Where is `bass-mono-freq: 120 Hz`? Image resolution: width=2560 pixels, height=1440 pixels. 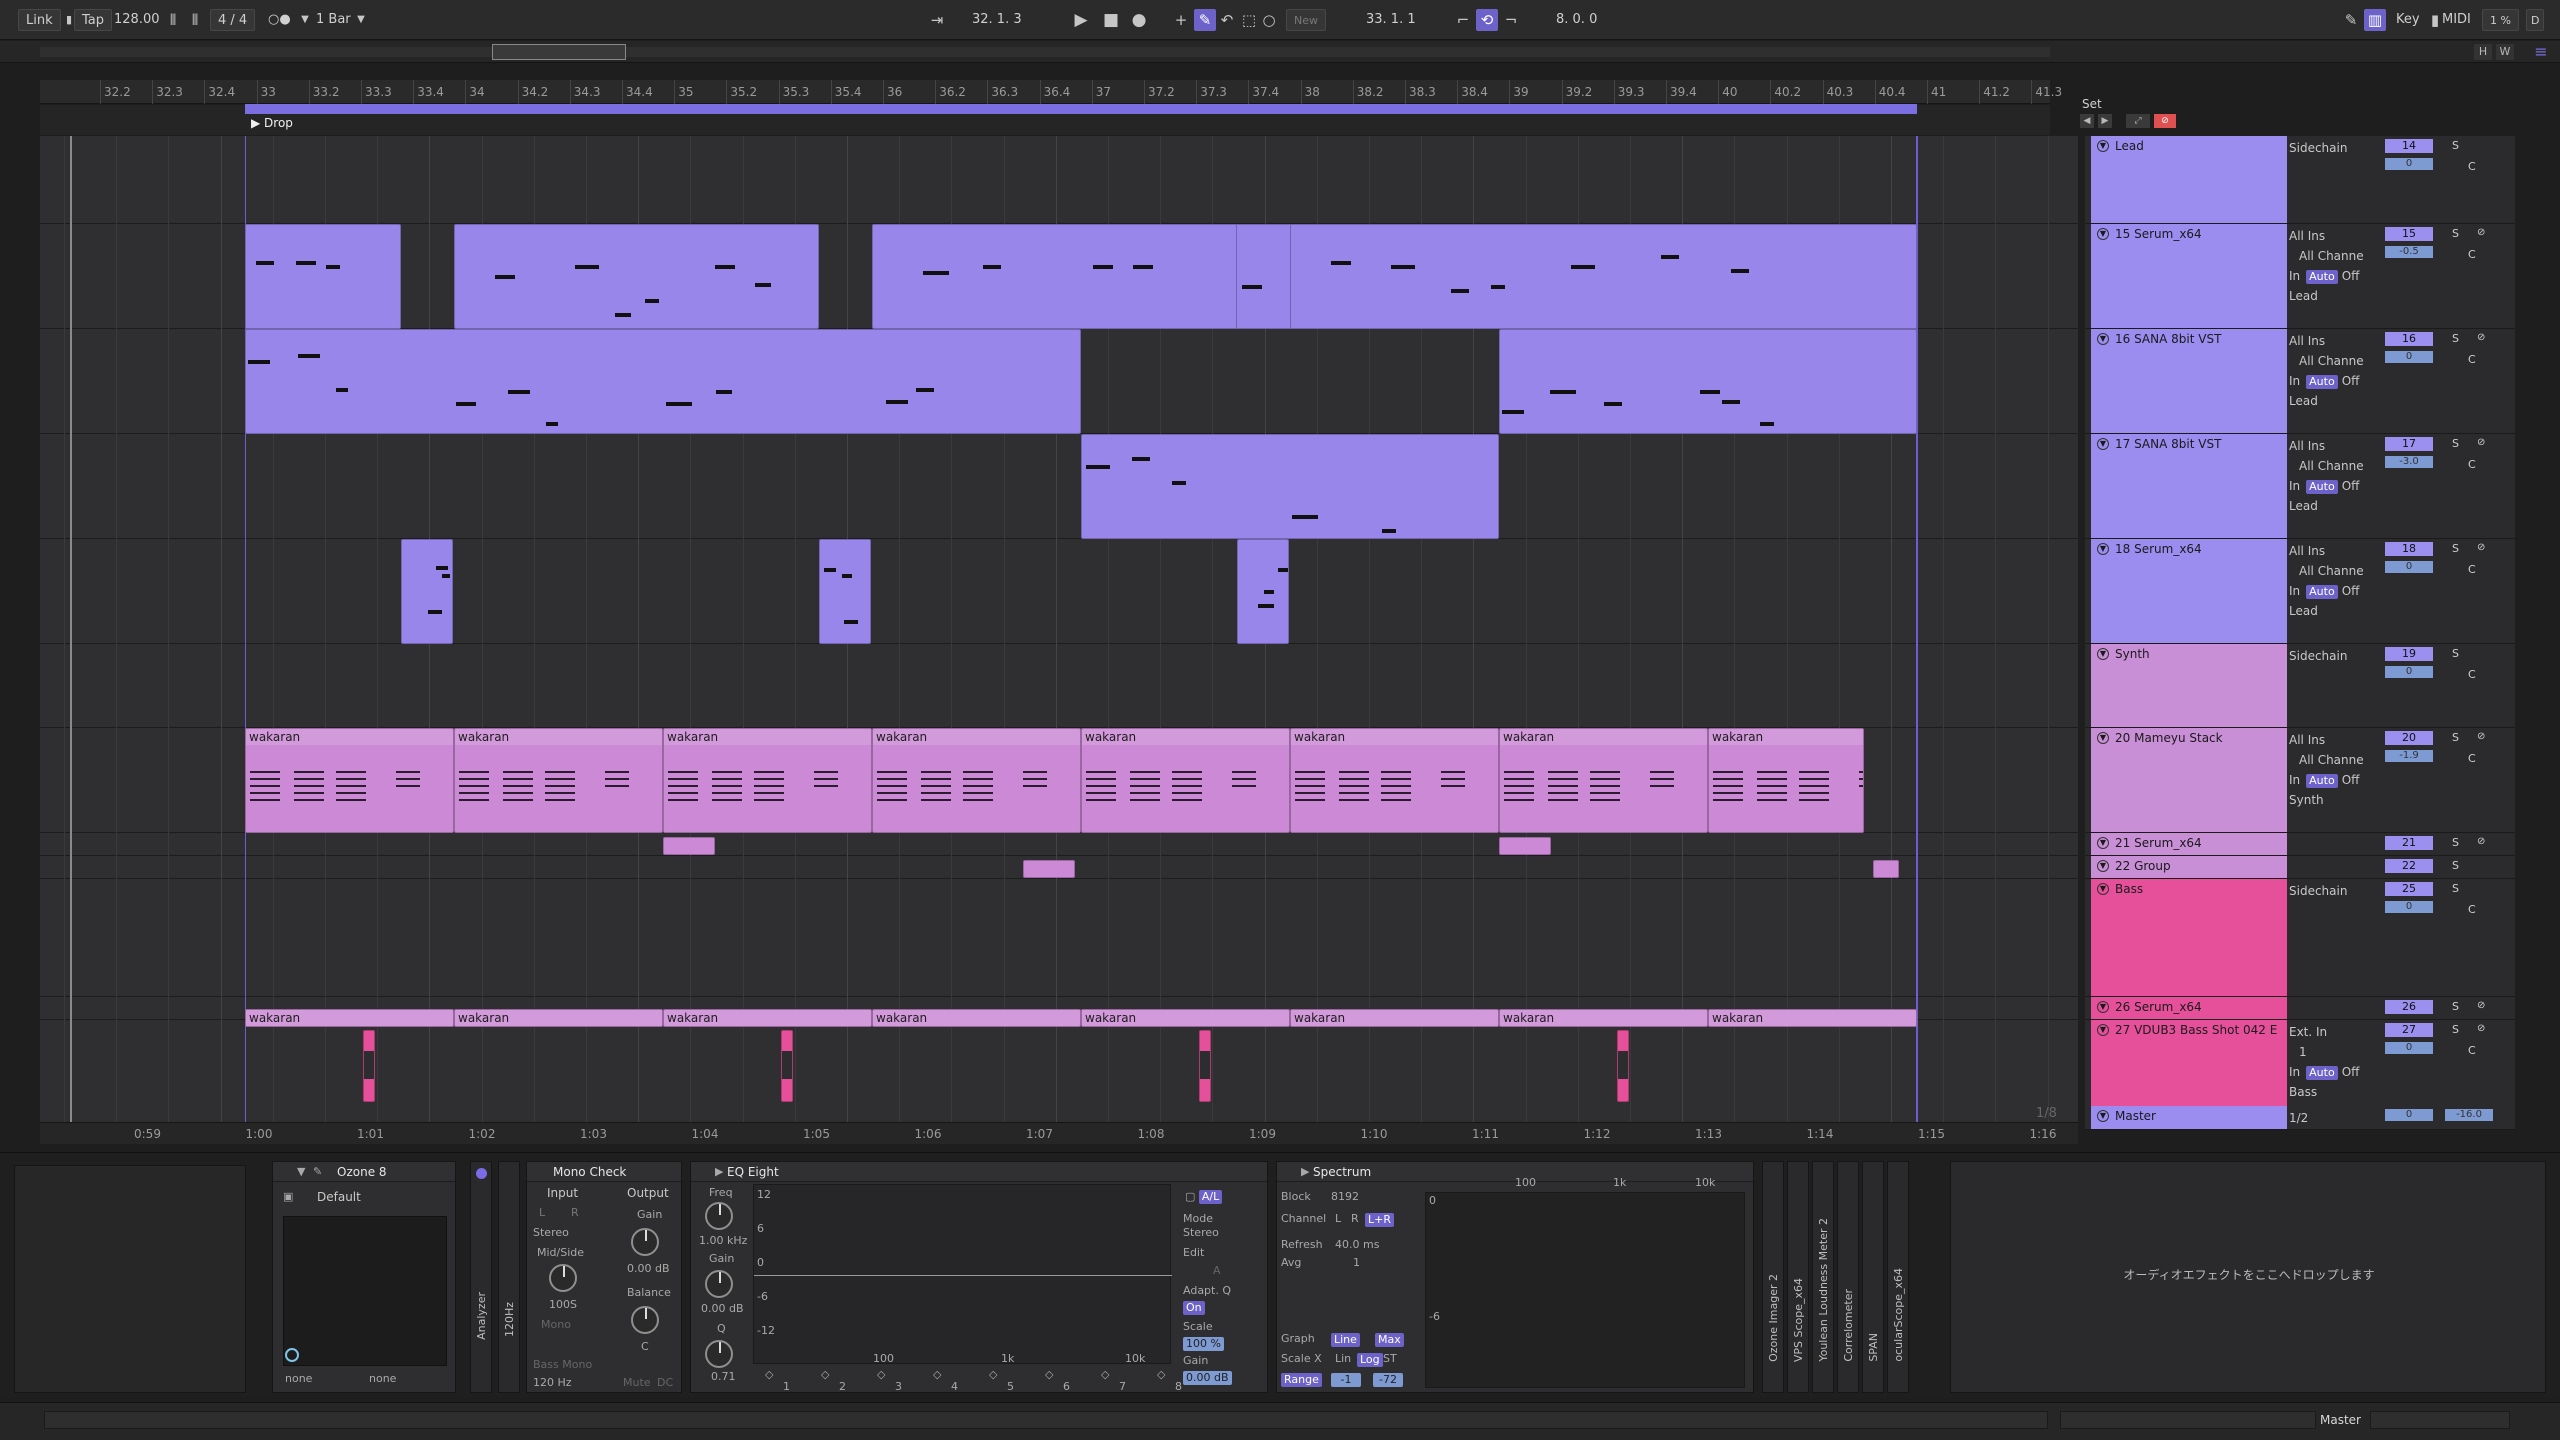 bass-mono-freq: 120 Hz is located at coordinates (552, 1382).